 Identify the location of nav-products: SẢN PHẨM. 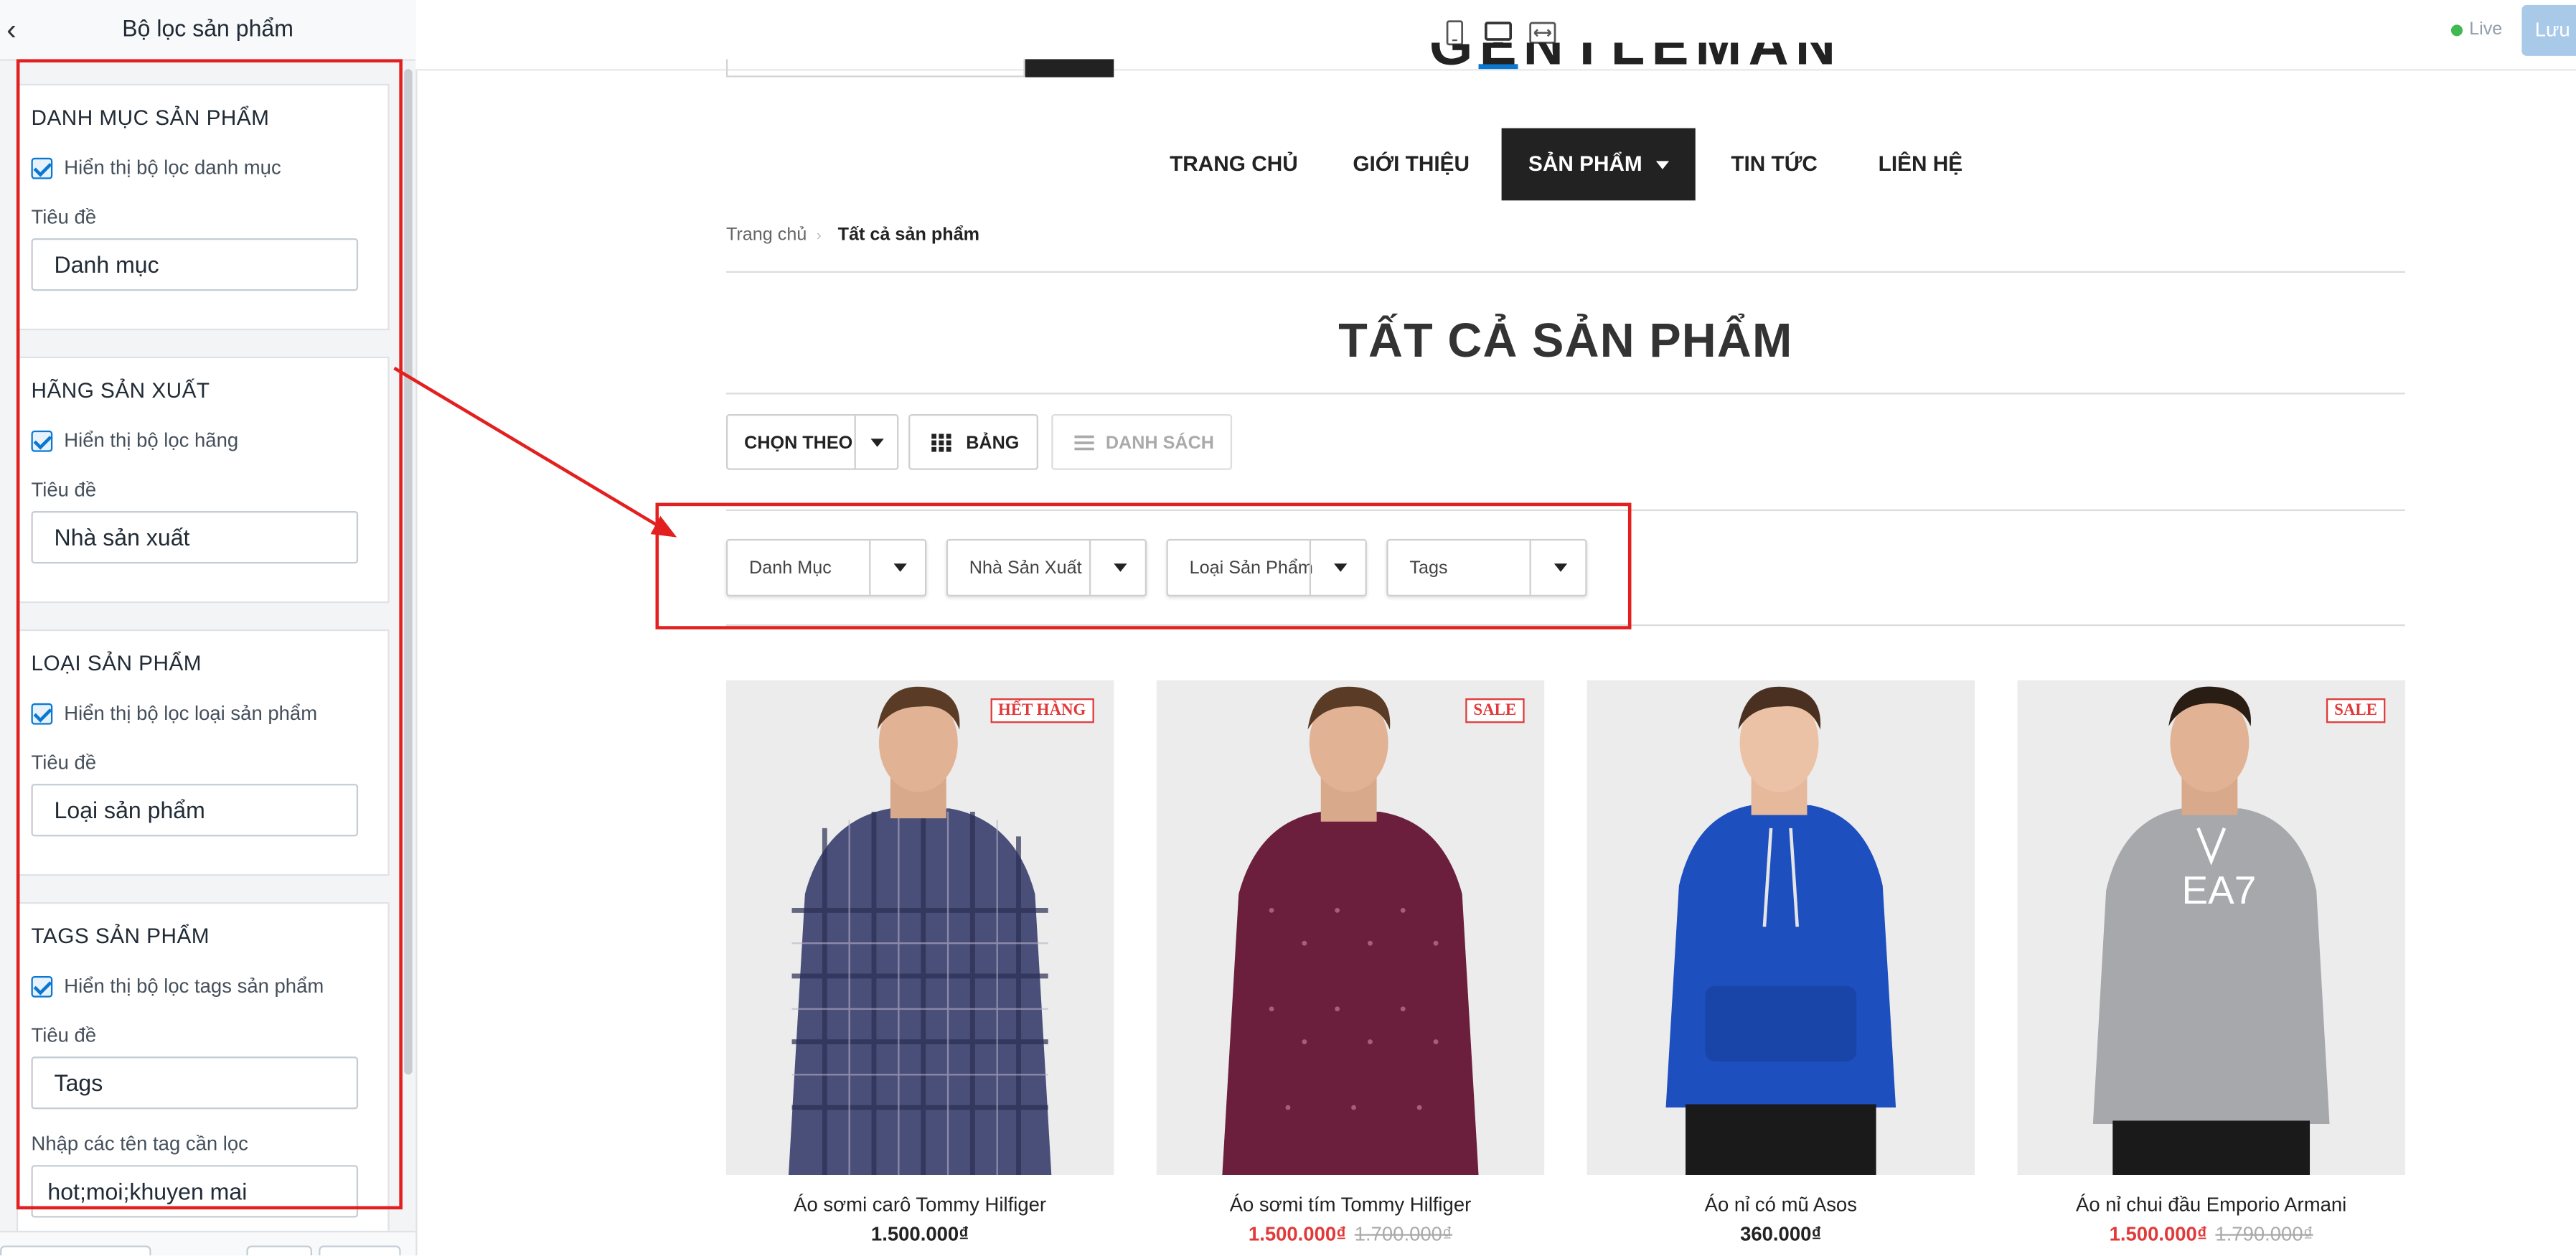
(1598, 164).